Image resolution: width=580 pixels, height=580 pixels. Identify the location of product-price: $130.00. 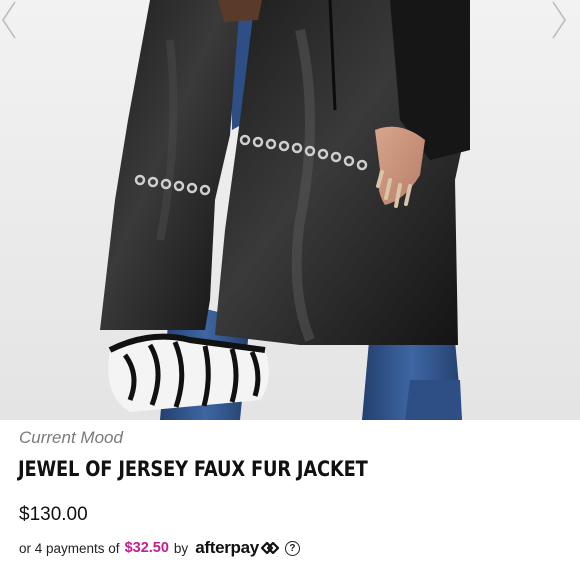
(53, 514).